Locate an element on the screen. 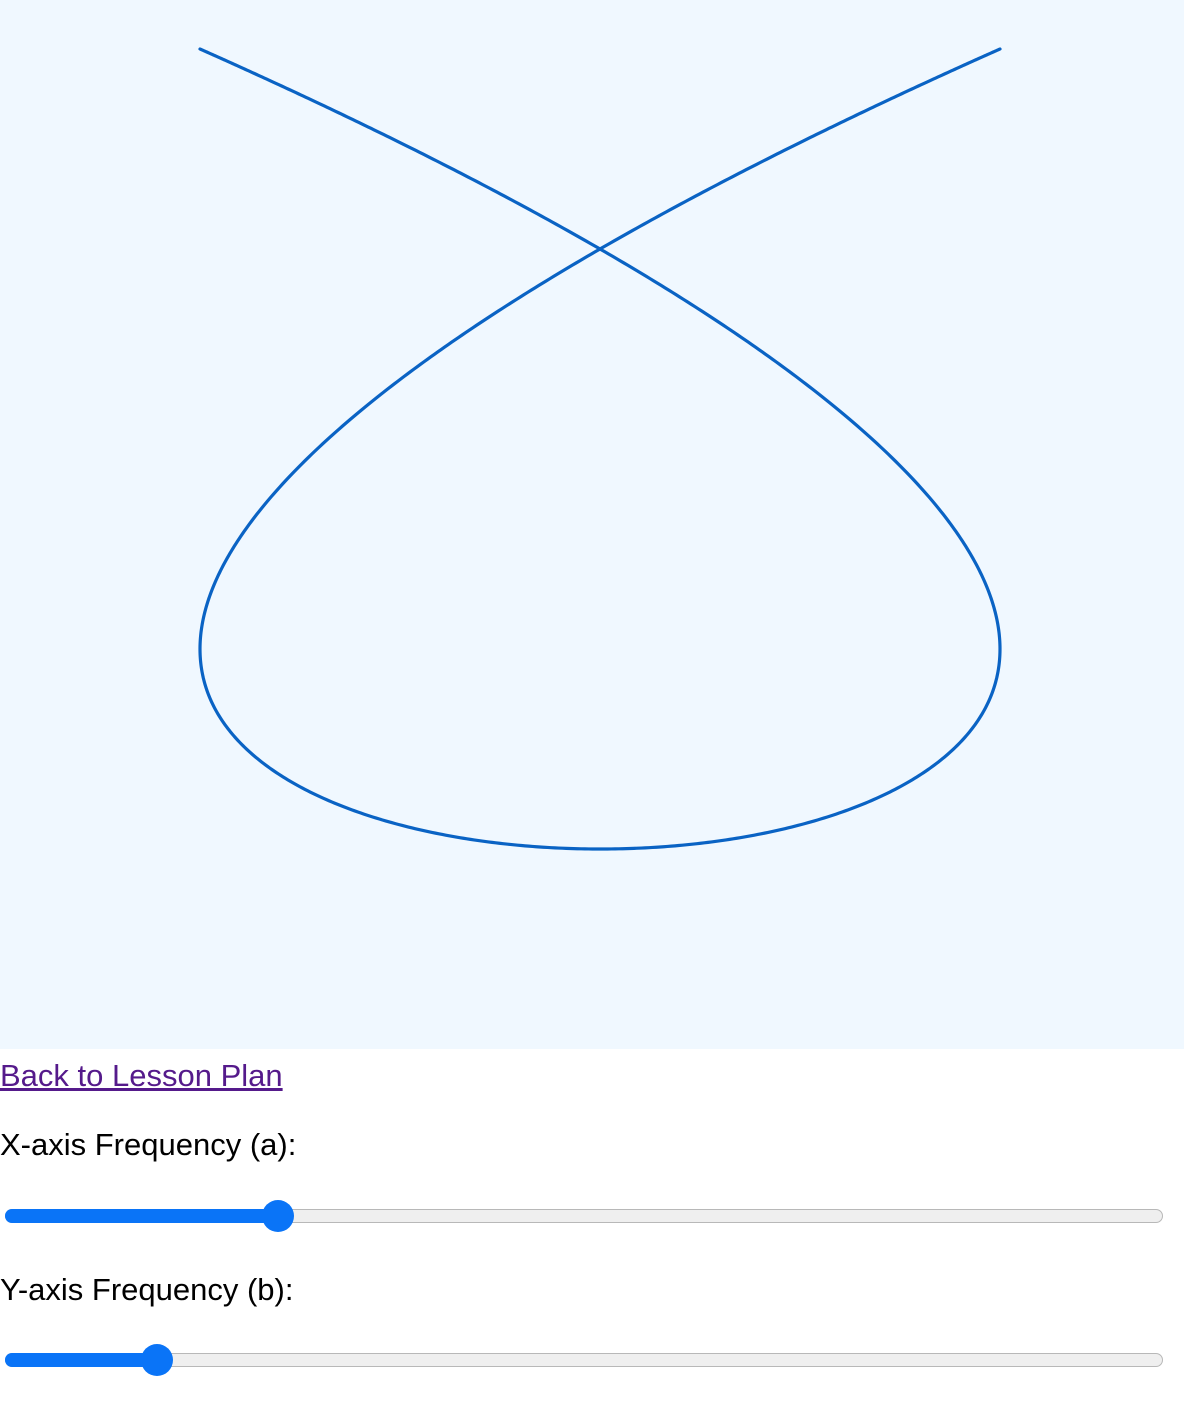 The width and height of the screenshot is (1184, 1428). x-frequency-slider is located at coordinates (584, 1216).